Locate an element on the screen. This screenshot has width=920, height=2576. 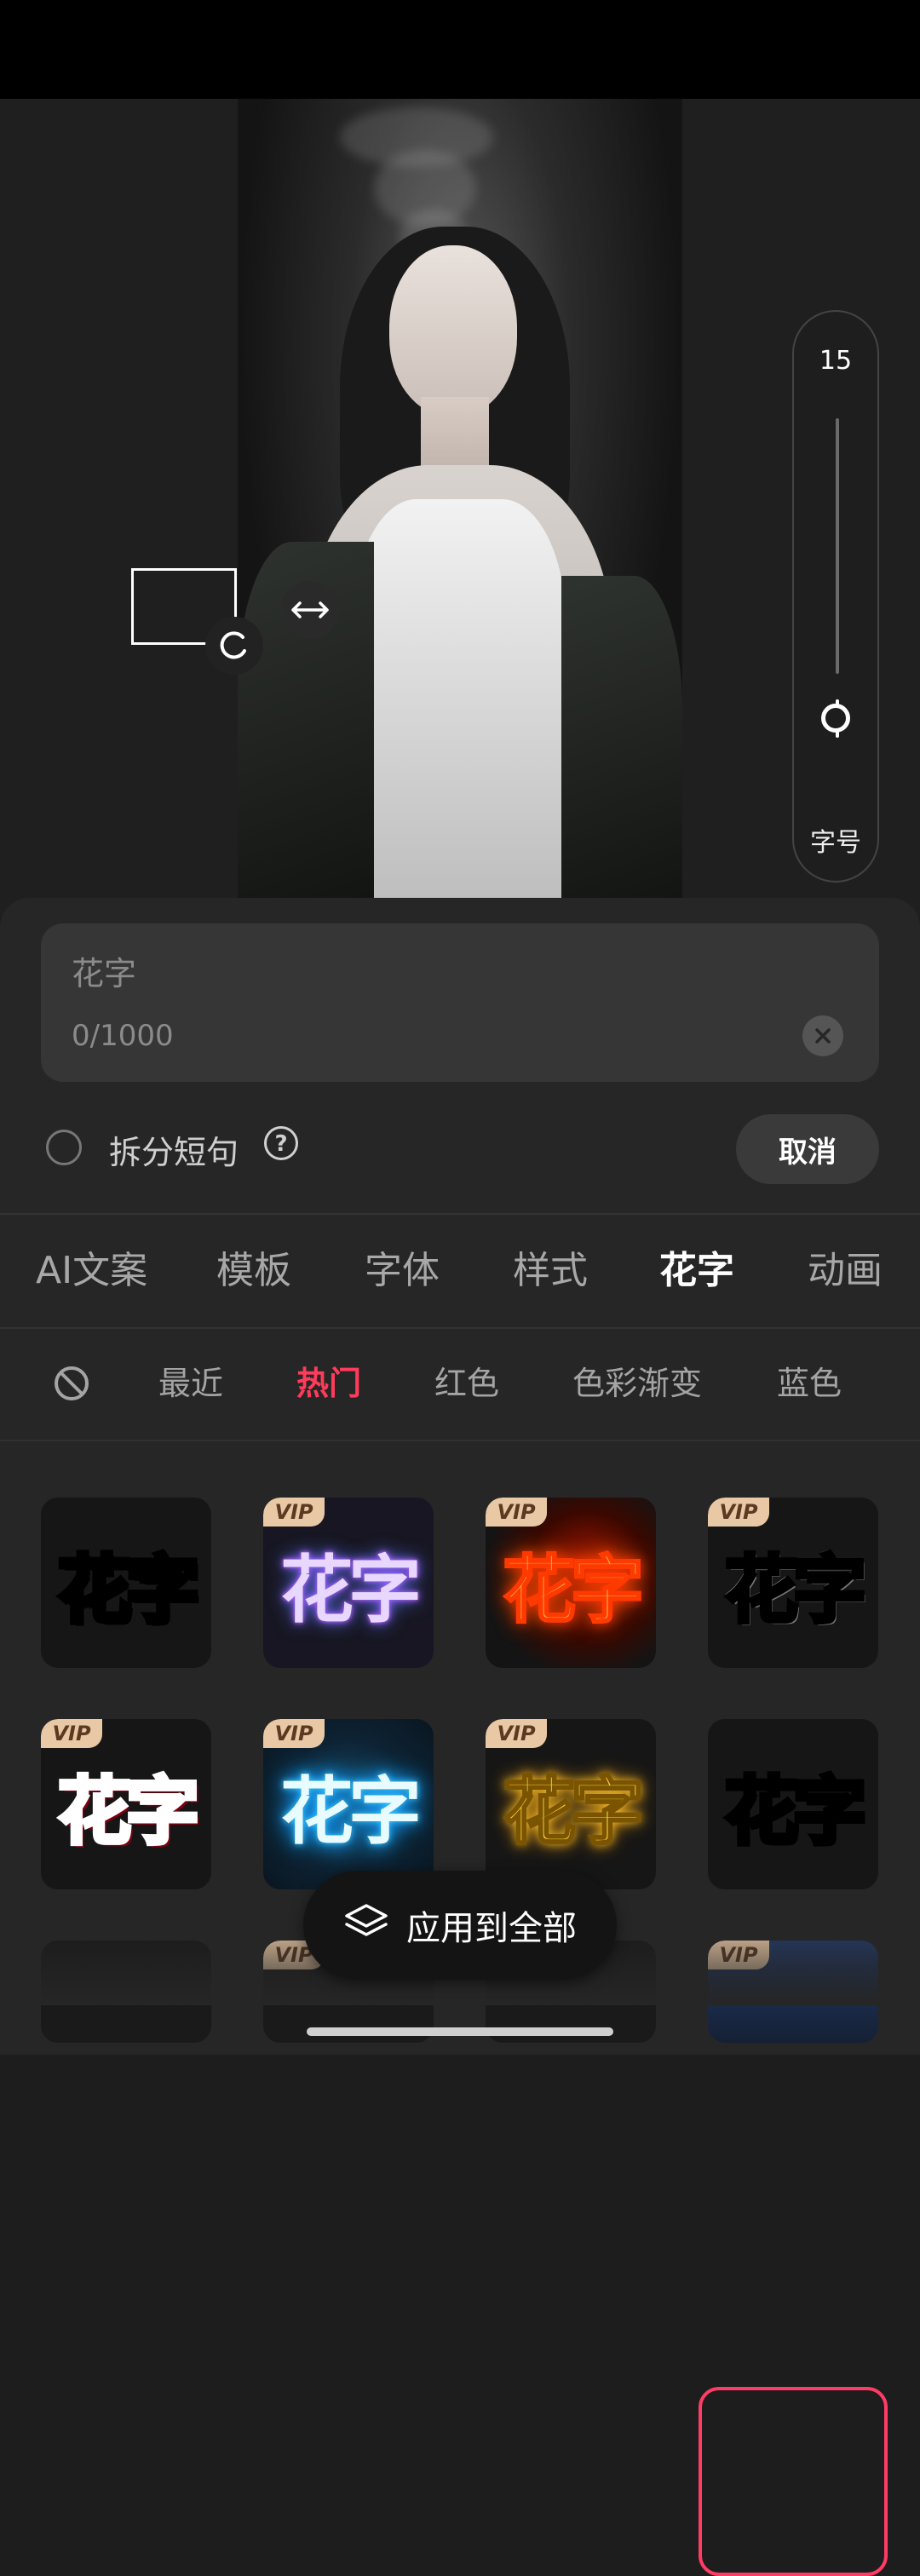
clear-icon is located at coordinates (822, 1035).